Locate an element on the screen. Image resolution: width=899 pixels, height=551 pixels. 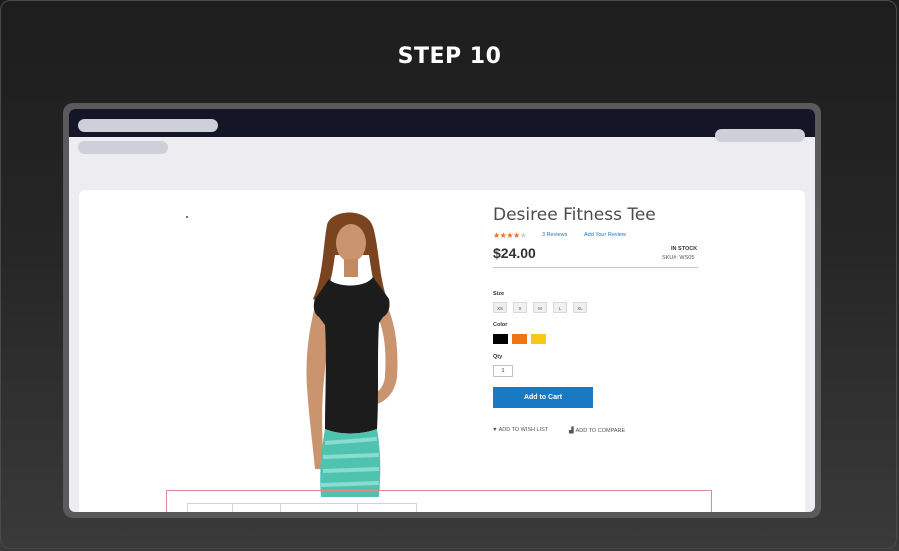
wishlist-label: ADD TO WISH LIST is located at coordinates (523, 430).